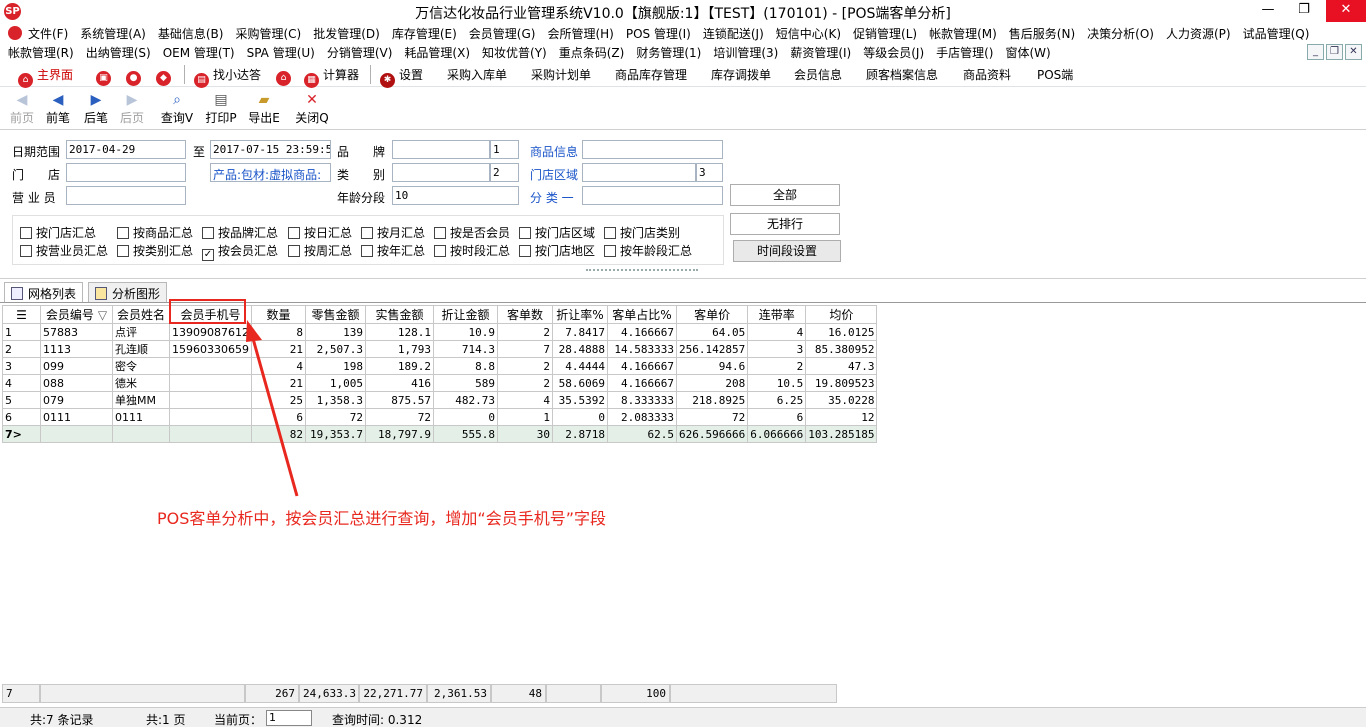 Image resolution: width=1366 pixels, height=727 pixels. What do you see at coordinates (557, 232) in the screenshot?
I see `group-option-checkbox: 按门店区域` at bounding box center [557, 232].